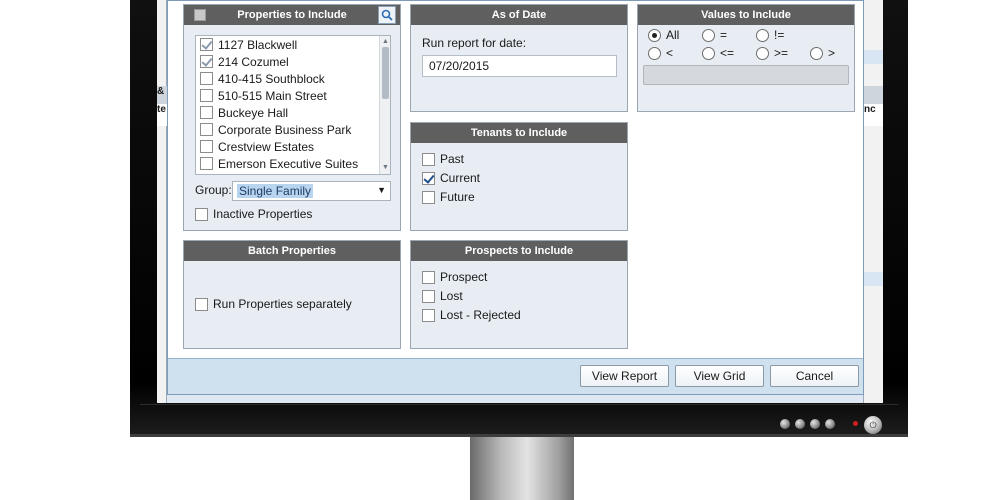  Describe the element at coordinates (727, 53) in the screenshot. I see `value-option-label: <=` at that location.